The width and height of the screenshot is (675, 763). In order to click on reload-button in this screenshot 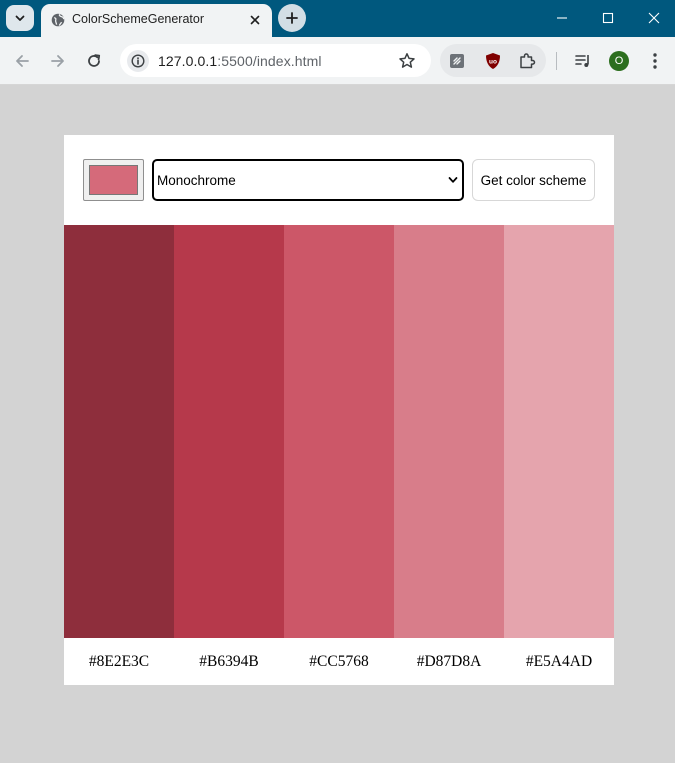, I will do `click(94, 61)`.